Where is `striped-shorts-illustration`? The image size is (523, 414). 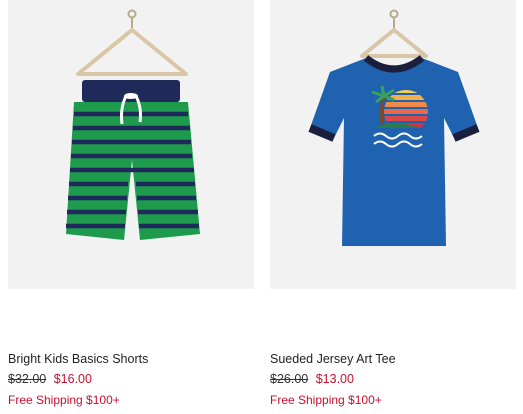
striped-shorts-illustration is located at coordinates (133, 124).